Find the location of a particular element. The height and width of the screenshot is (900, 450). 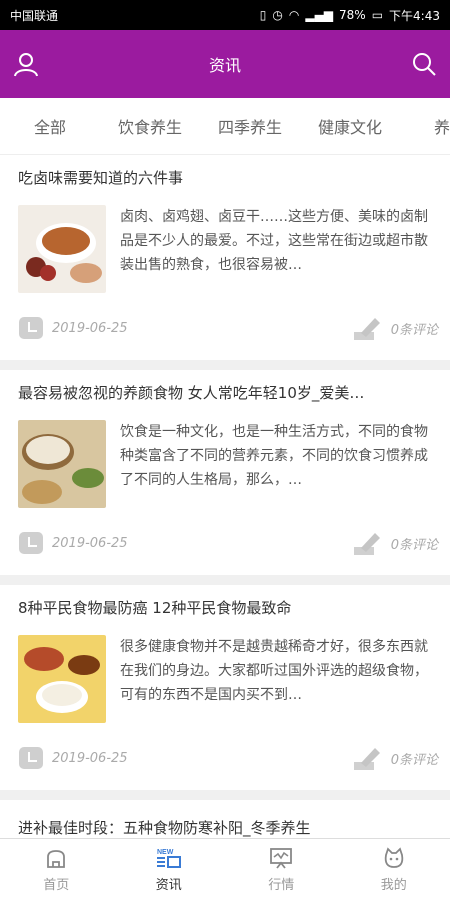

user-icon is located at coordinates (26, 65).